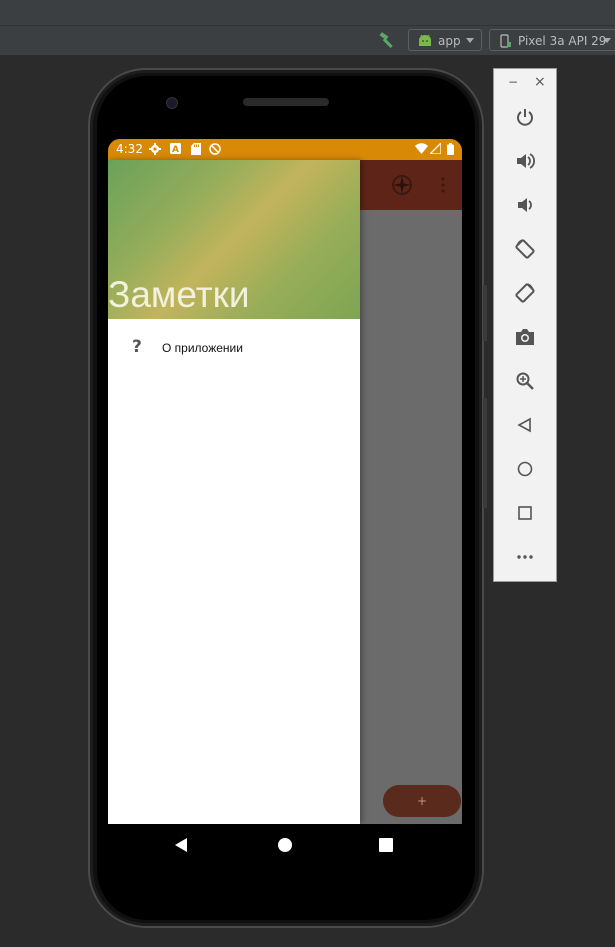  Describe the element at coordinates (285, 845) in the screenshot. I see `nav-home-icon` at that location.